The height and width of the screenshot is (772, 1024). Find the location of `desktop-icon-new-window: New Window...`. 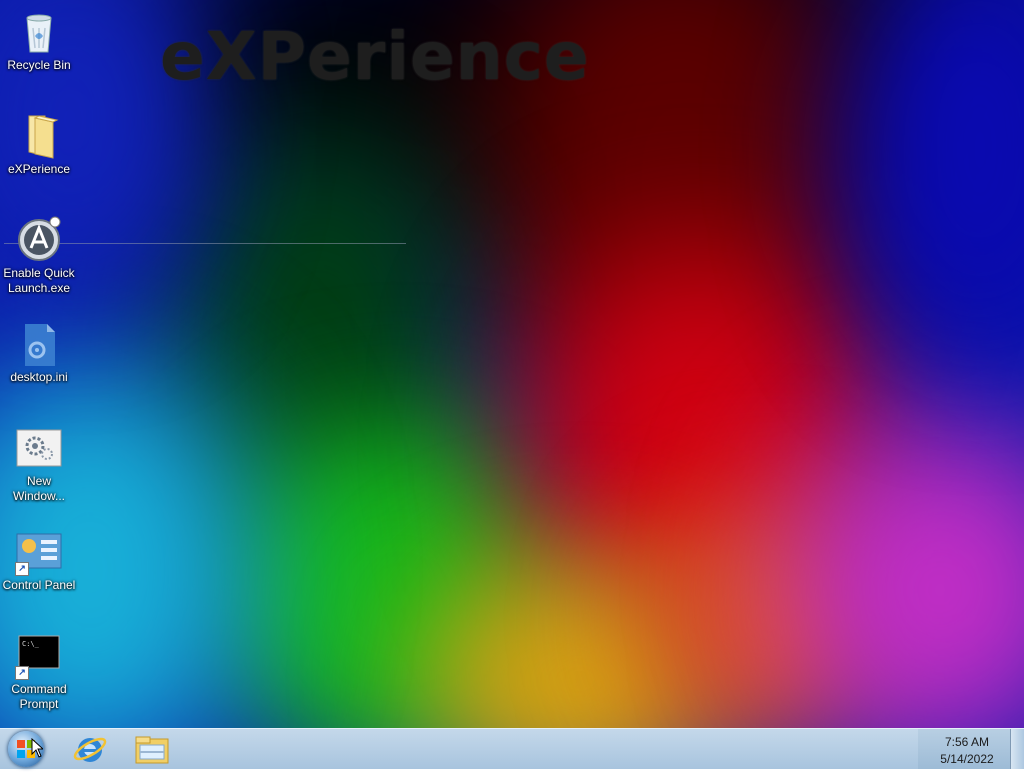

desktop-icon-new-window: New Window... is located at coordinates (39, 464).